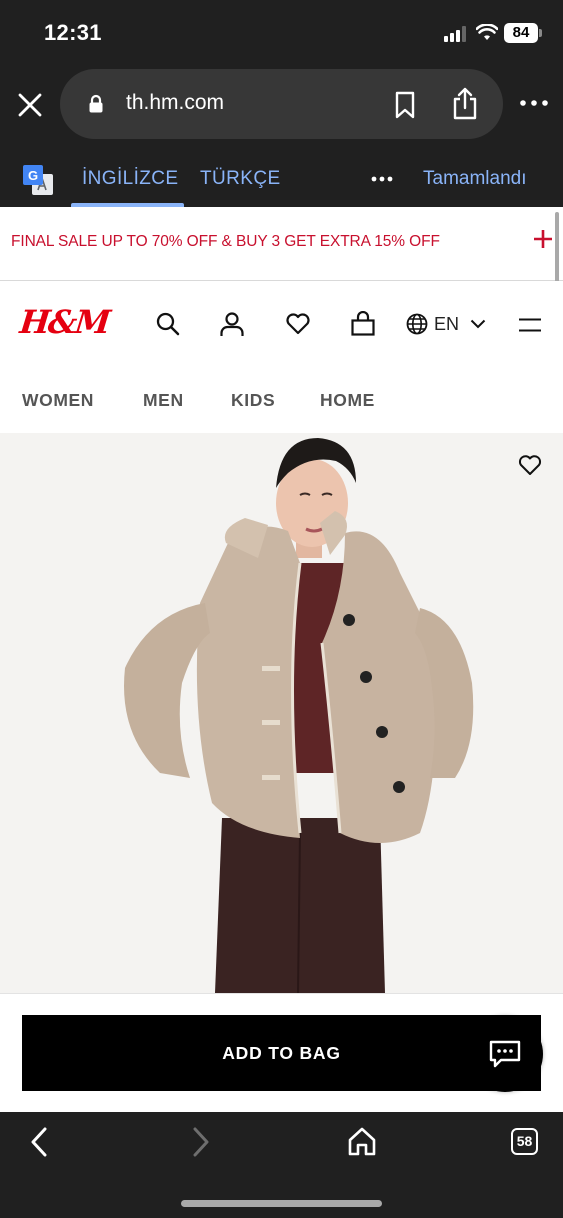 The height and width of the screenshot is (1218, 563). I want to click on shopping-bag-icon, so click(363, 324).